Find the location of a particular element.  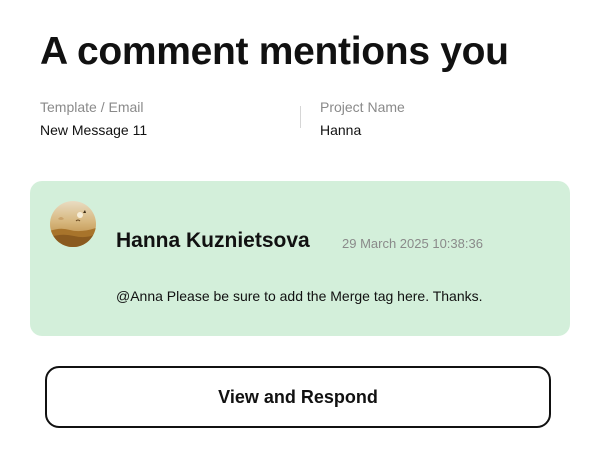

avatar-image-icon is located at coordinates (73, 224).